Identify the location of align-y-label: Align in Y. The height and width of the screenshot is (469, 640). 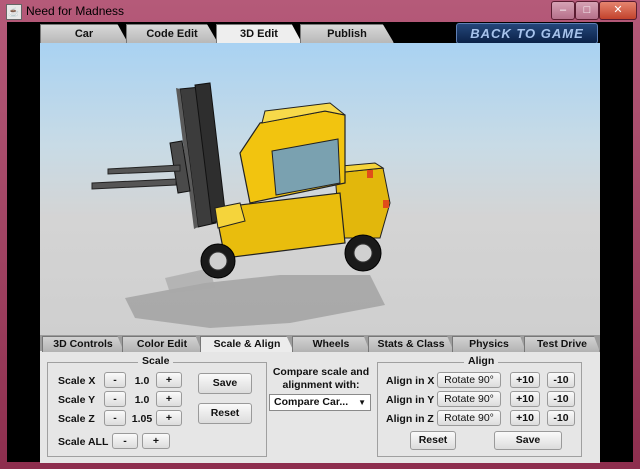
(410, 400).